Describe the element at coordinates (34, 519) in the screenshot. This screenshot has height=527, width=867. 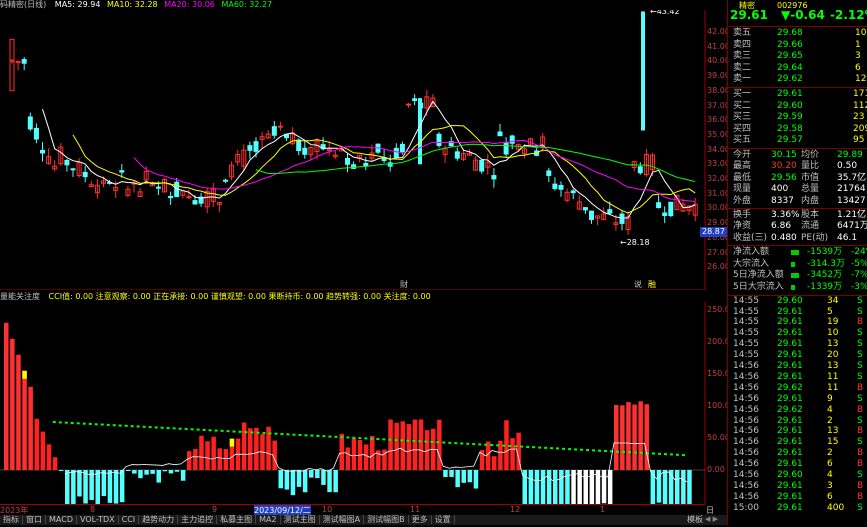
I see `tab-1: 窗口` at that location.